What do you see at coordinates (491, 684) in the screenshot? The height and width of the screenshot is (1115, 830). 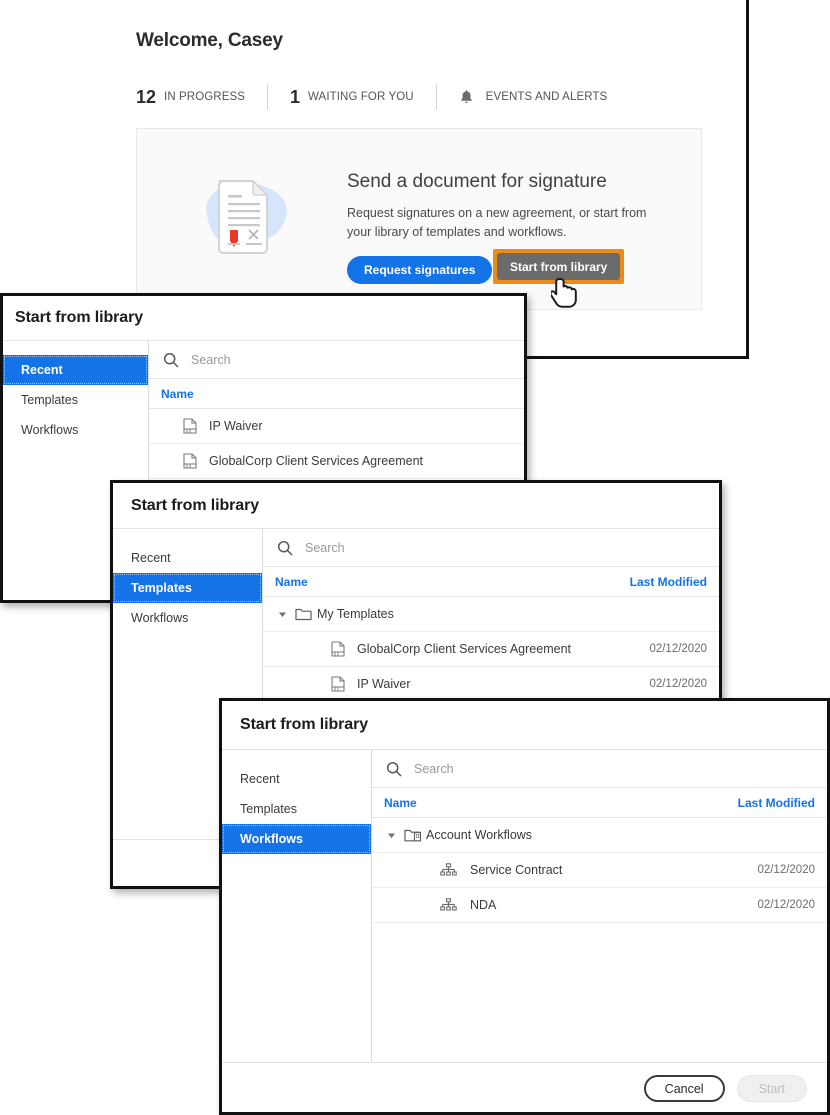 I see `list-item: IP Waiver 02/12/2020` at bounding box center [491, 684].